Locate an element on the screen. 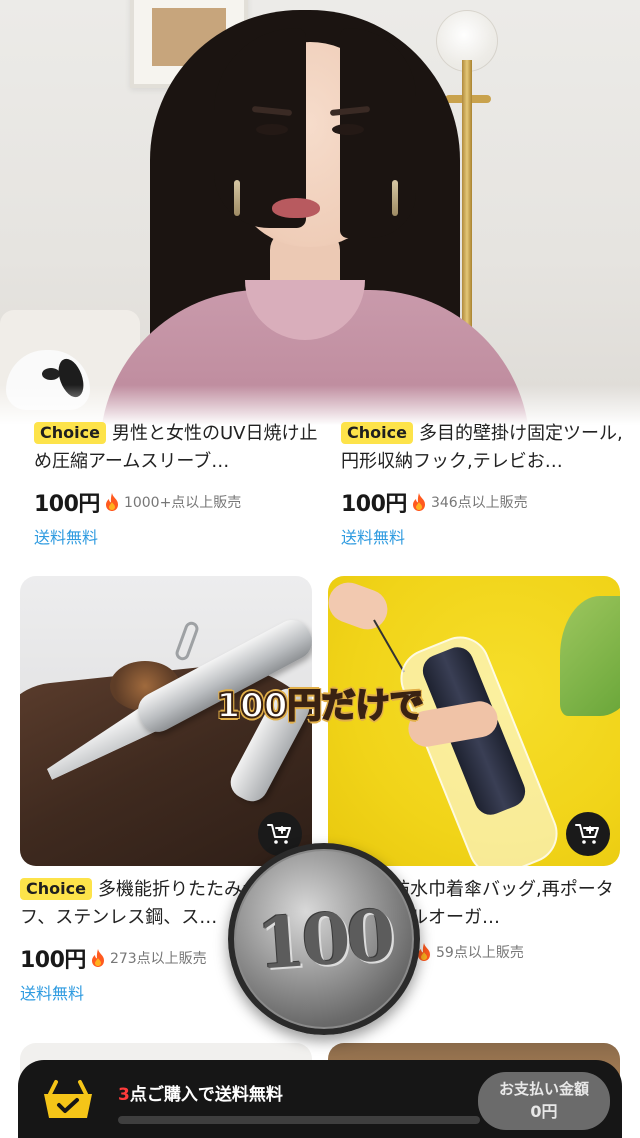 Image resolution: width=640 pixels, height=1138 pixels. pay-label: お支払い金額 is located at coordinates (543, 1089).